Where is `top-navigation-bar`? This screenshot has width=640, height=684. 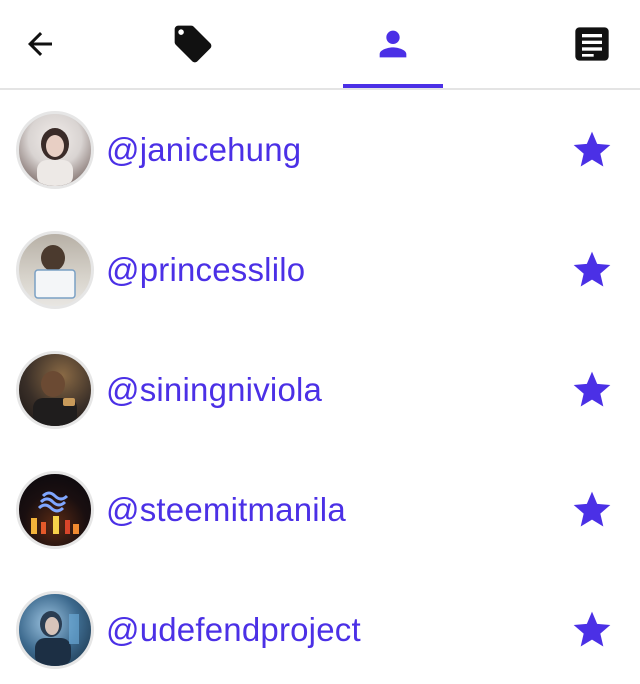 top-navigation-bar is located at coordinates (320, 45).